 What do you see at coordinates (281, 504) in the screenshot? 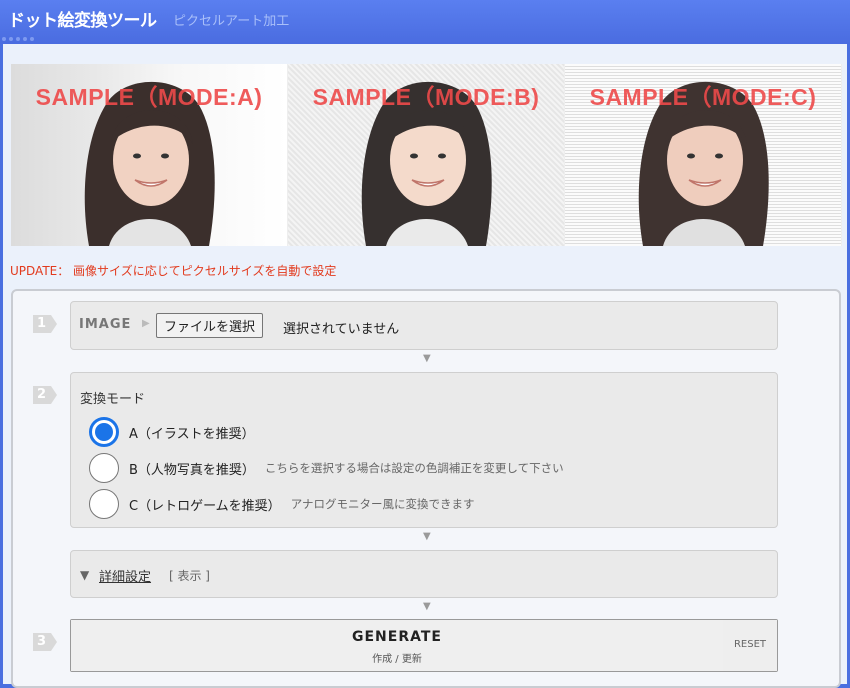
I see `mode-option-c: C（レトロゲームを推奨） アナログモニター風に変換できます` at bounding box center [281, 504].